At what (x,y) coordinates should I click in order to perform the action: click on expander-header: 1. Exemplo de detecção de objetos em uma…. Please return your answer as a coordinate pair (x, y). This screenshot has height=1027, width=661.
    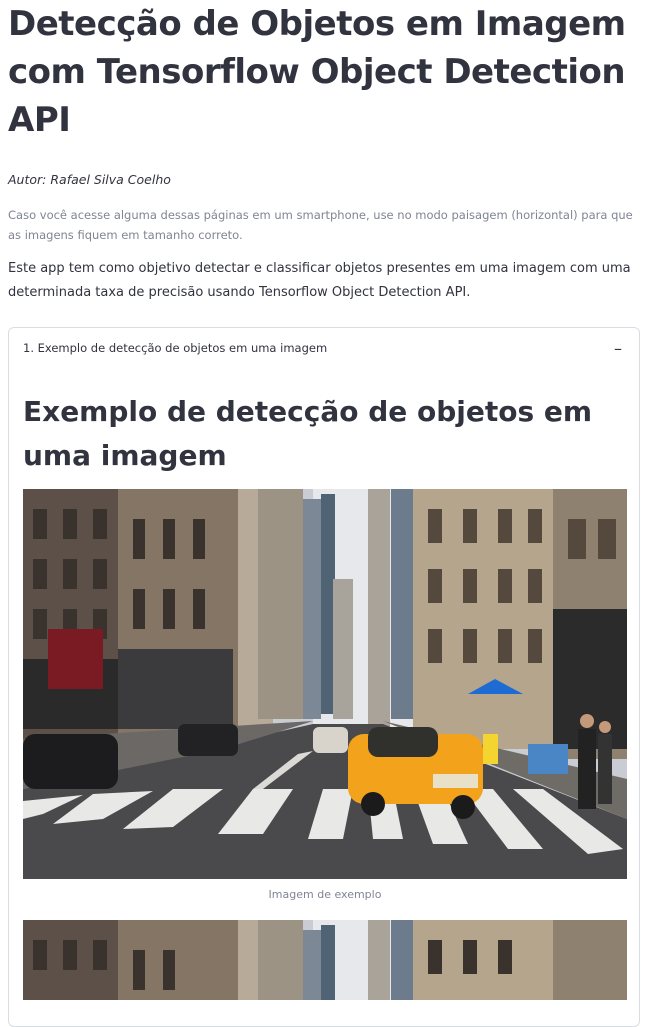
    Looking at the image, I should click on (324, 348).